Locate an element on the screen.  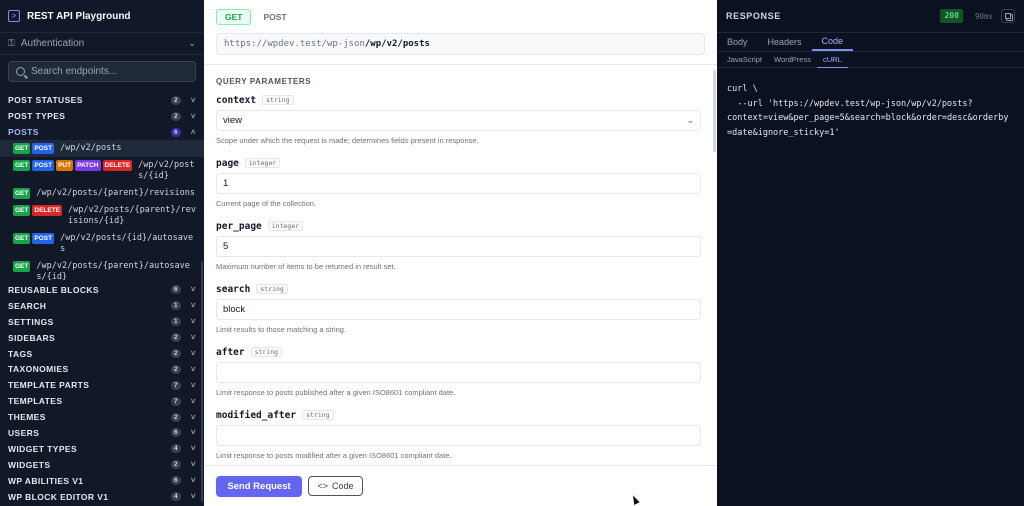
group-count-badge: 1 is located at coordinates (175, 306).